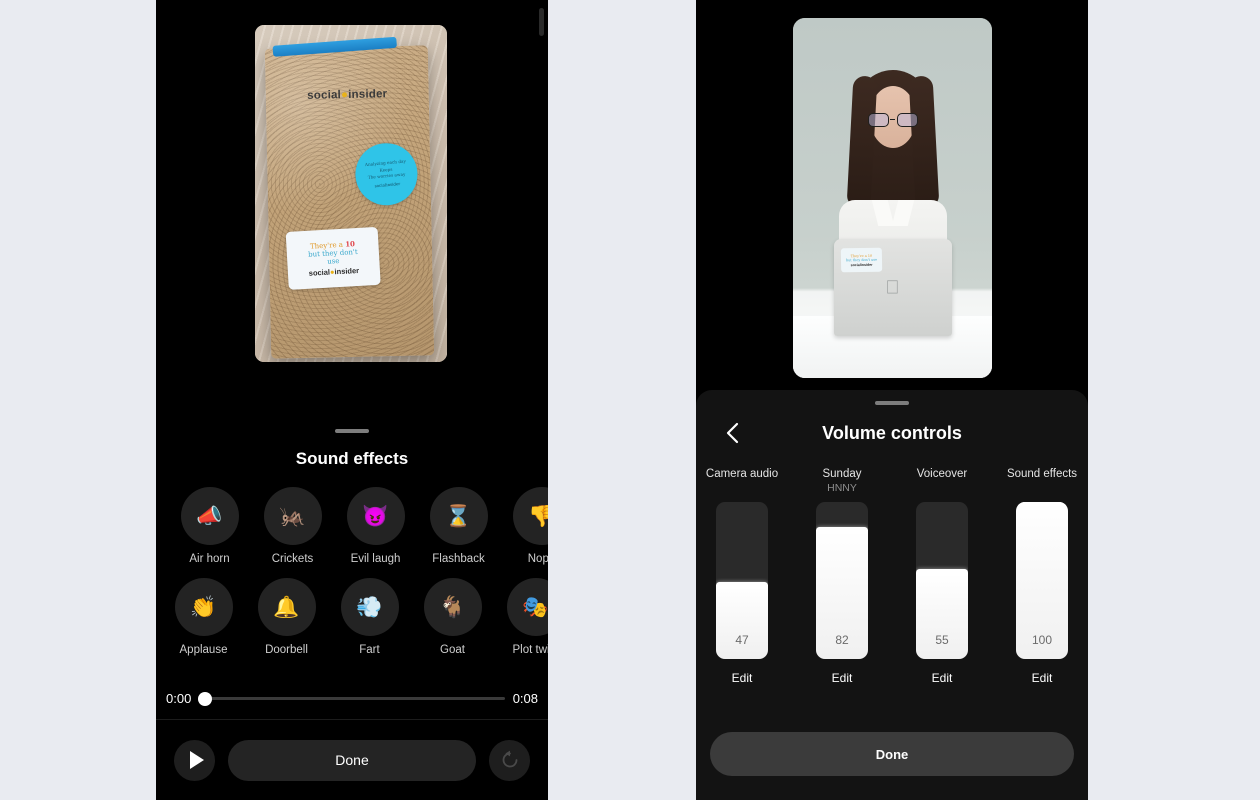  Describe the element at coordinates (352, 7) in the screenshot. I see `status-bar` at that location.